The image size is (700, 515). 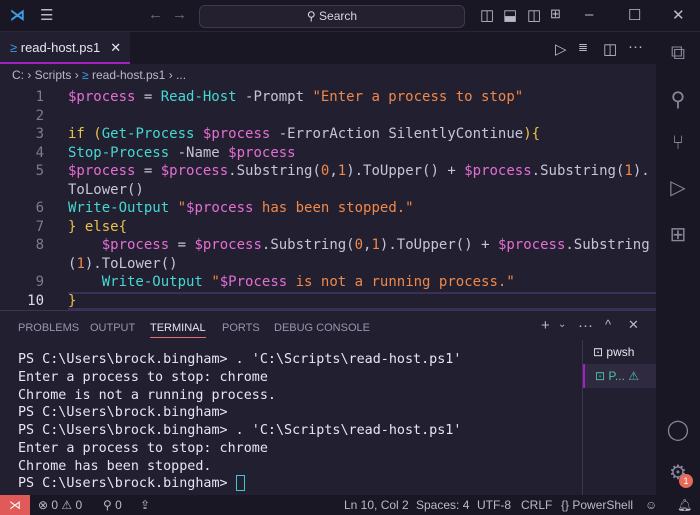 What do you see at coordinates (678, 234) in the screenshot?
I see `extensions-icon: ⊞` at bounding box center [678, 234].